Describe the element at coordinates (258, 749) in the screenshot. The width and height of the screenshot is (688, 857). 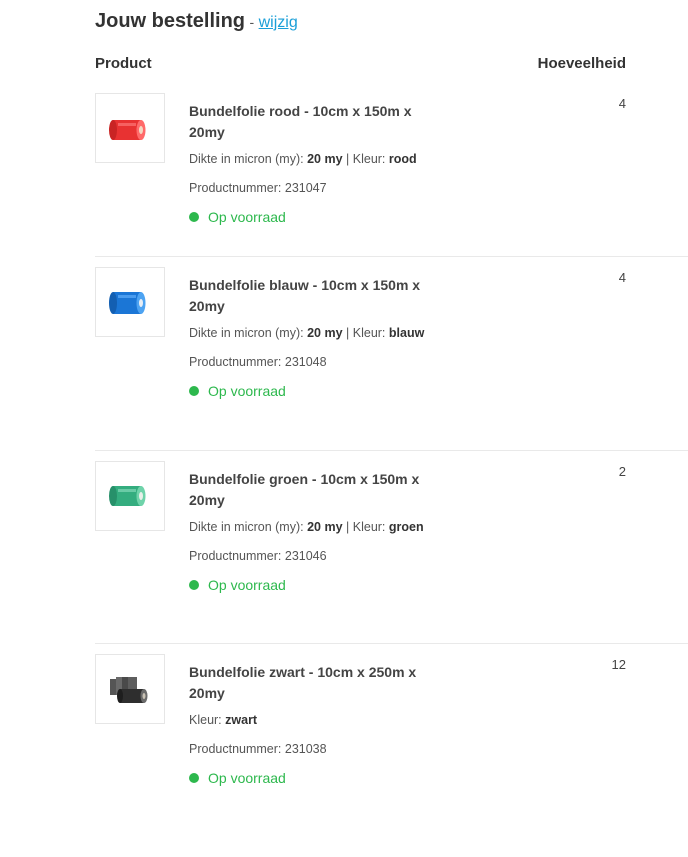
I see `product-sku: Productnummer: 231038` at that location.